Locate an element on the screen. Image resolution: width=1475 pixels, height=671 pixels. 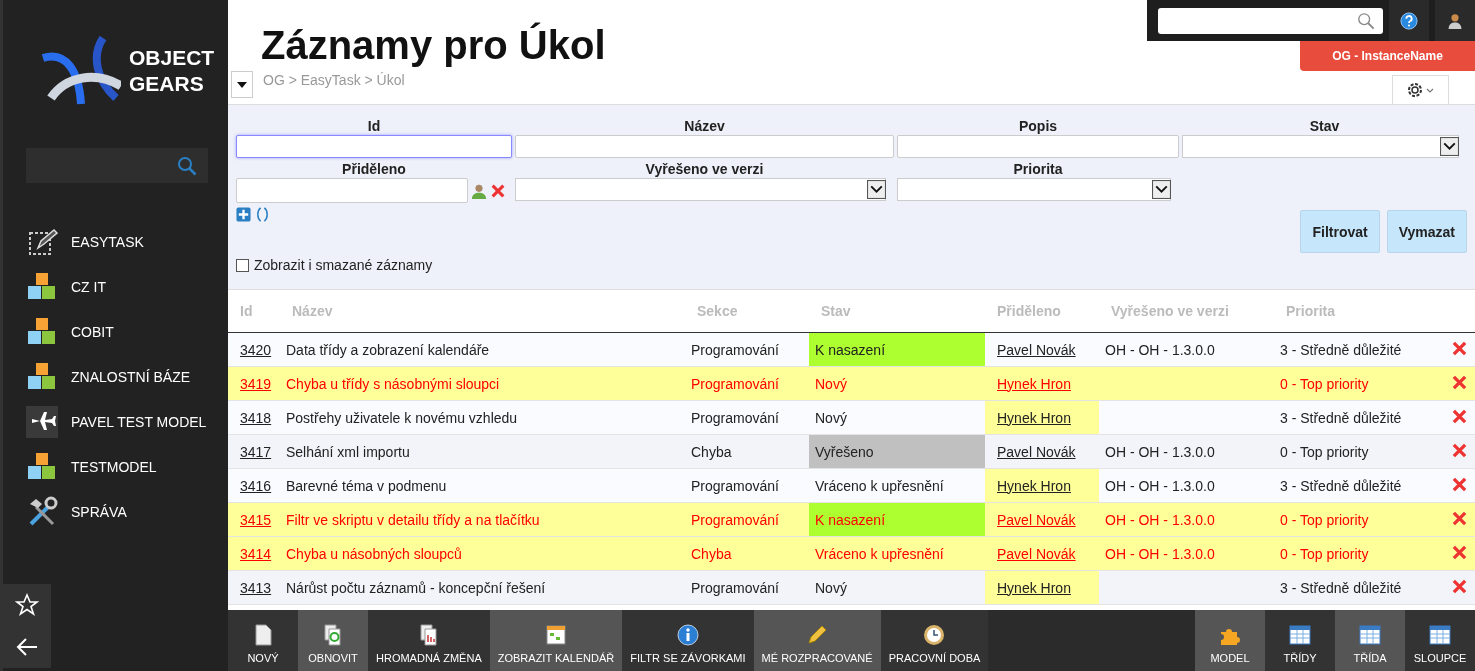
checkbox-box is located at coordinates (242, 265).